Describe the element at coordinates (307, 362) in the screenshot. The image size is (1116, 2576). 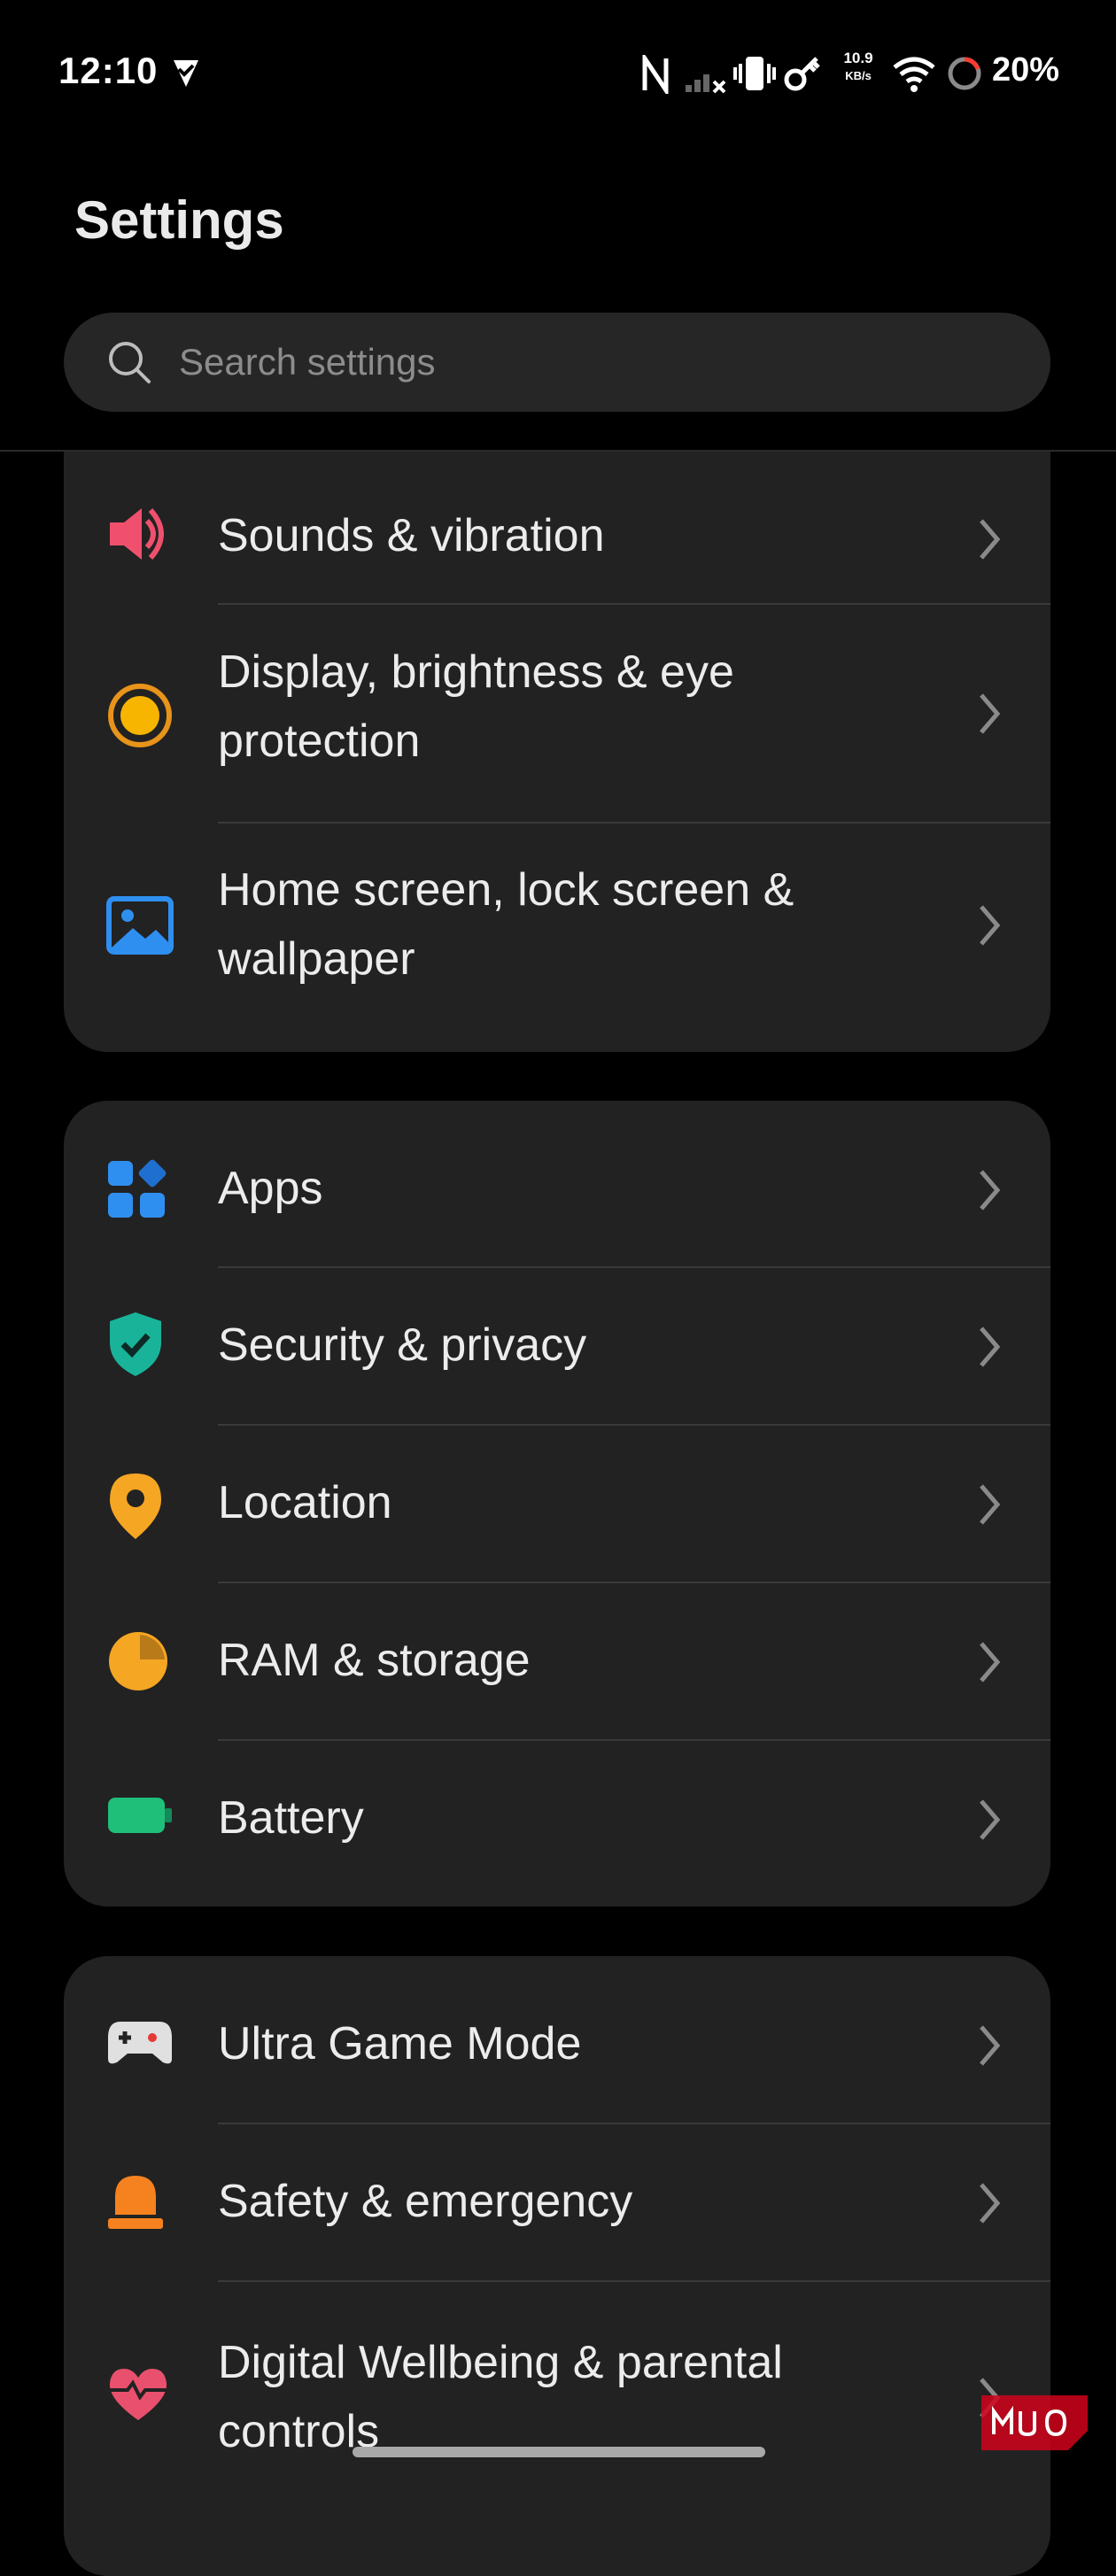
I see `search-input: Search settings` at that location.